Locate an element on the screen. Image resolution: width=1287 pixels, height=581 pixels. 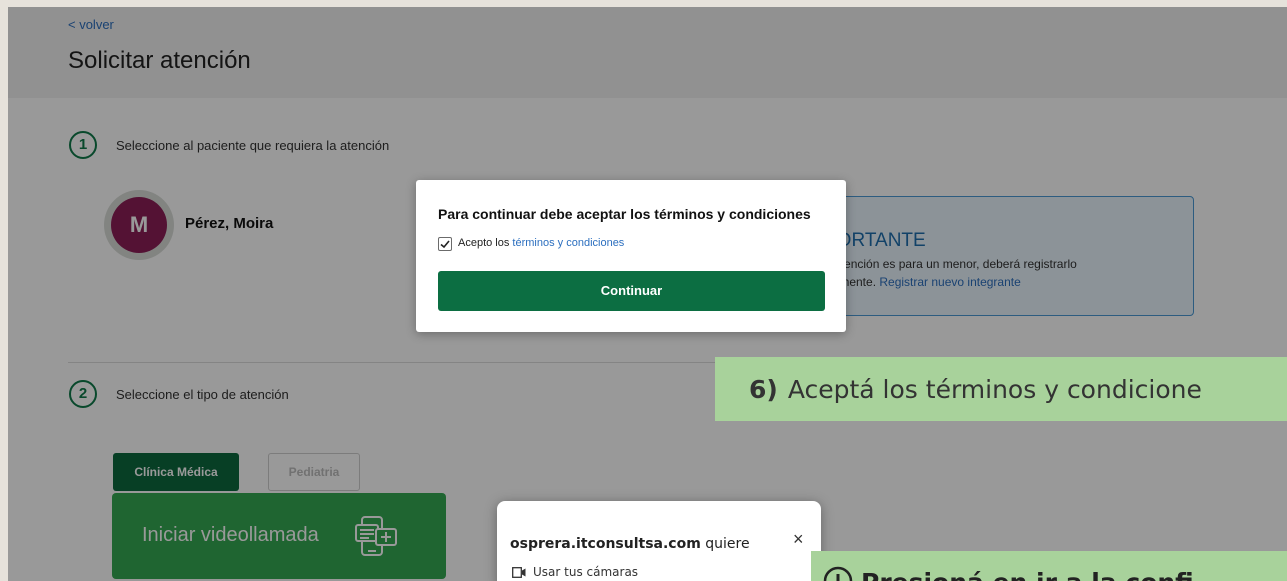
checkmark-icon is located at coordinates (445, 244).